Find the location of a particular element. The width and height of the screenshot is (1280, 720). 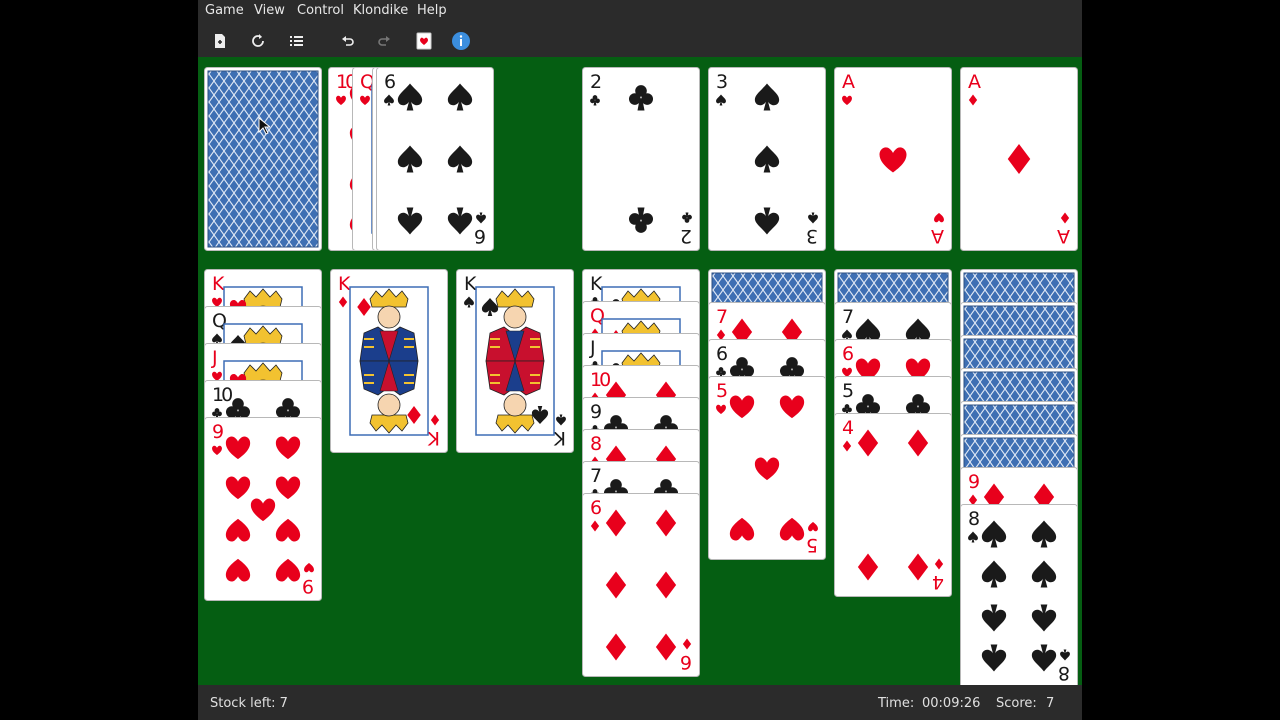

list-icon is located at coordinates (296, 41).